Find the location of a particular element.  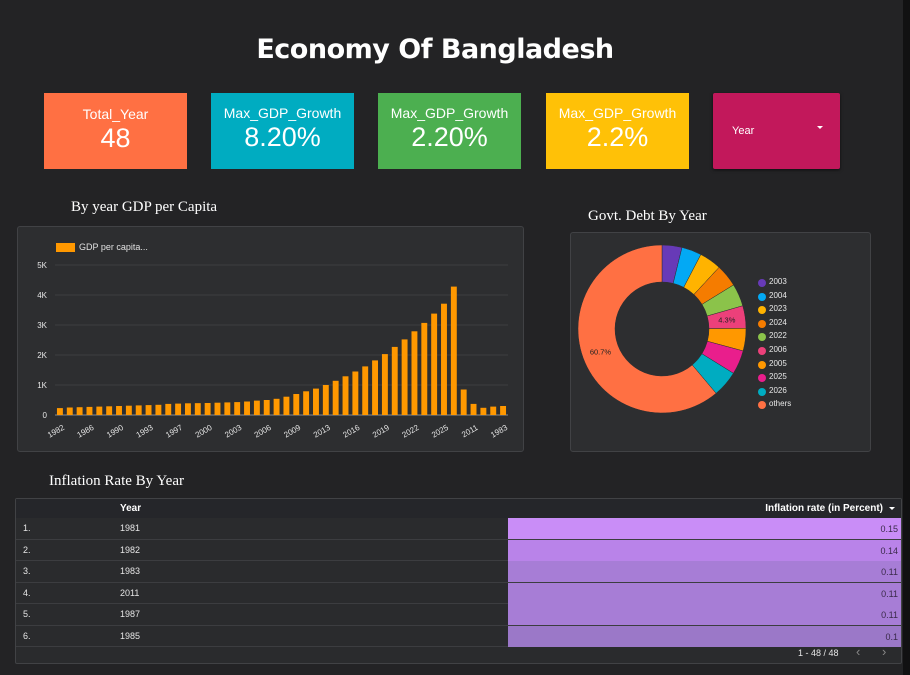

row-year: 1982 is located at coordinates (130, 549).